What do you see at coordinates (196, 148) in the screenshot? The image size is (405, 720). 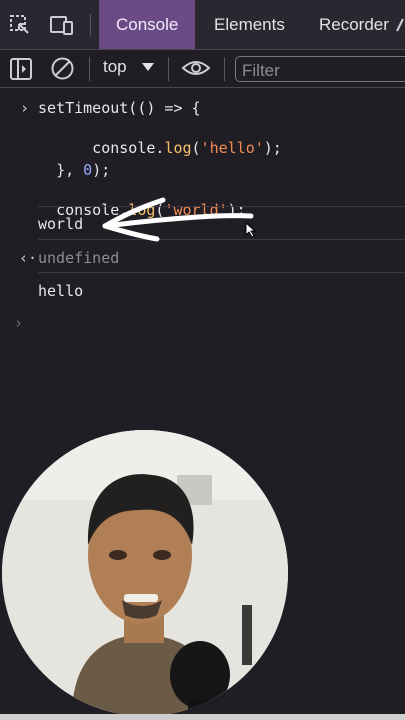 I see `code-paren: (` at bounding box center [196, 148].